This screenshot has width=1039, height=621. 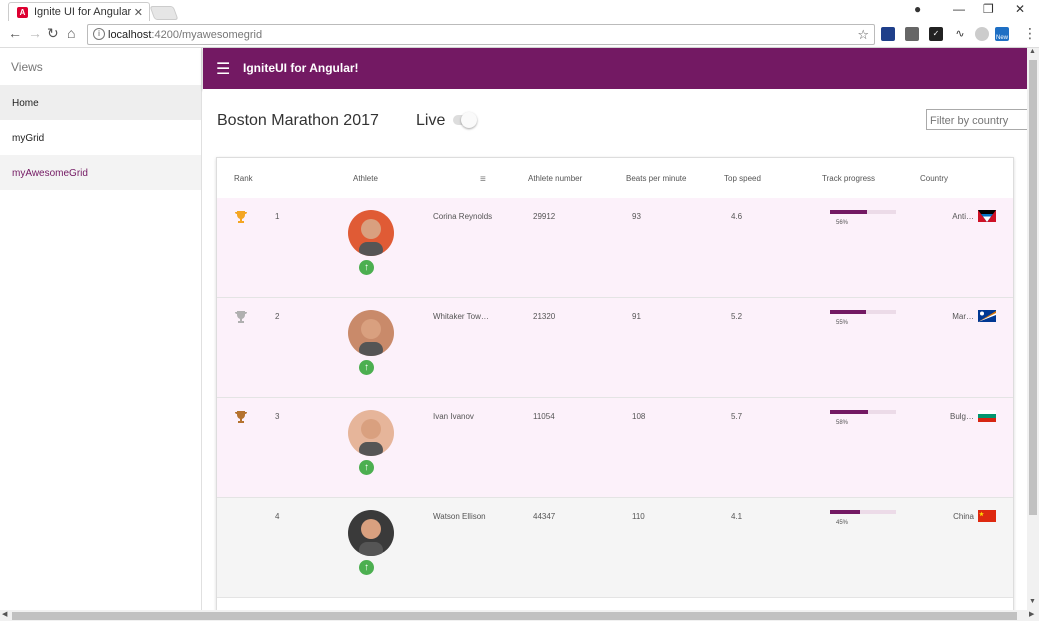 I want to click on info-icon: i, so click(x=99, y=34).